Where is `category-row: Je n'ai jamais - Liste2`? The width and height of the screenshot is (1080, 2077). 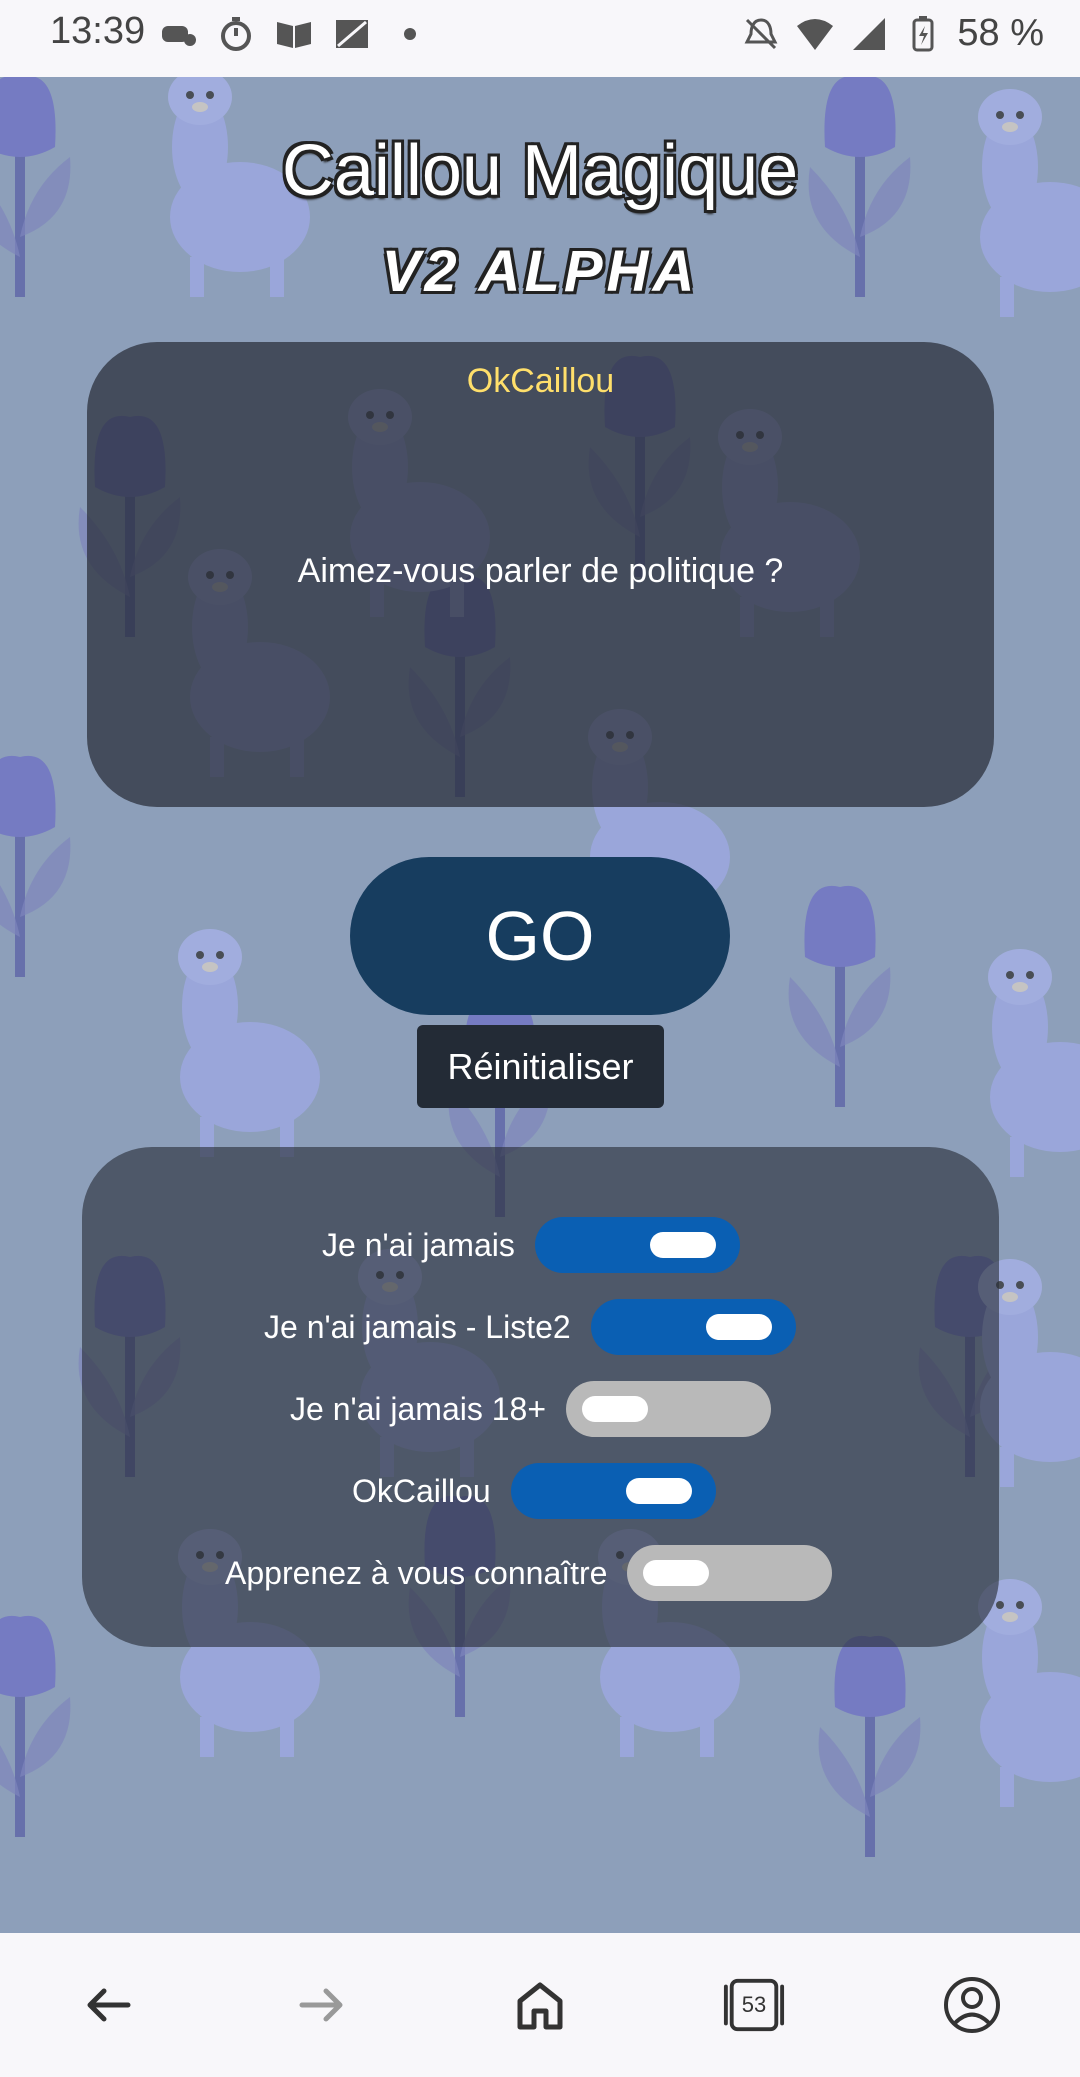 category-row: Je n'ai jamais - Liste2 is located at coordinates (530, 1327).